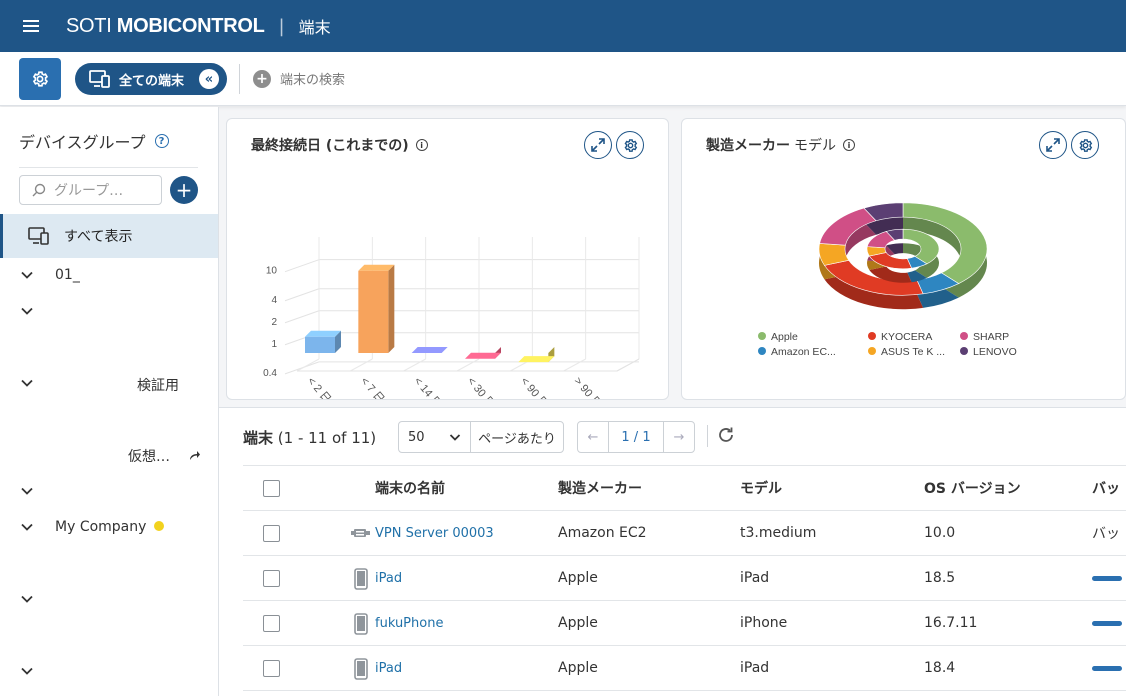 Image resolution: width=1126 pixels, height=696 pixels. Describe the element at coordinates (466, 668) in the screenshot. I see `device-name-cell: iPad` at that location.